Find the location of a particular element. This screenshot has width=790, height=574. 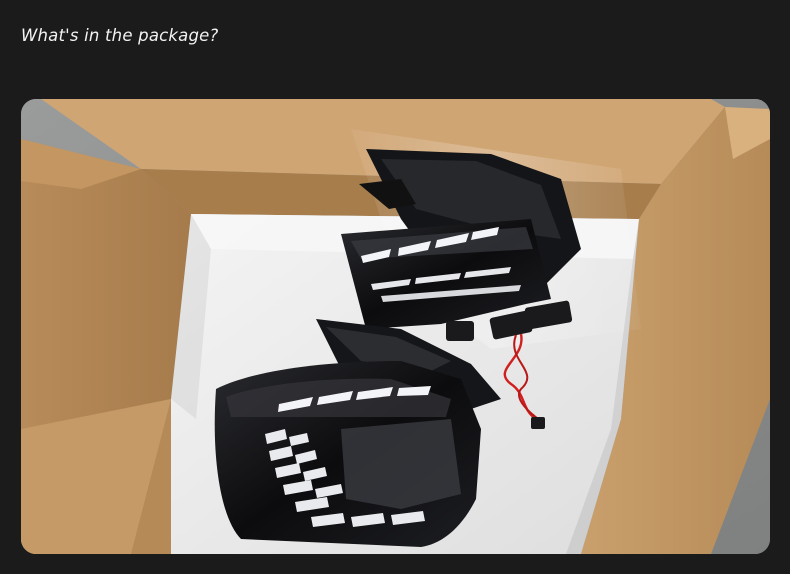

section-heading: What's in the package? is located at coordinates (120, 35).